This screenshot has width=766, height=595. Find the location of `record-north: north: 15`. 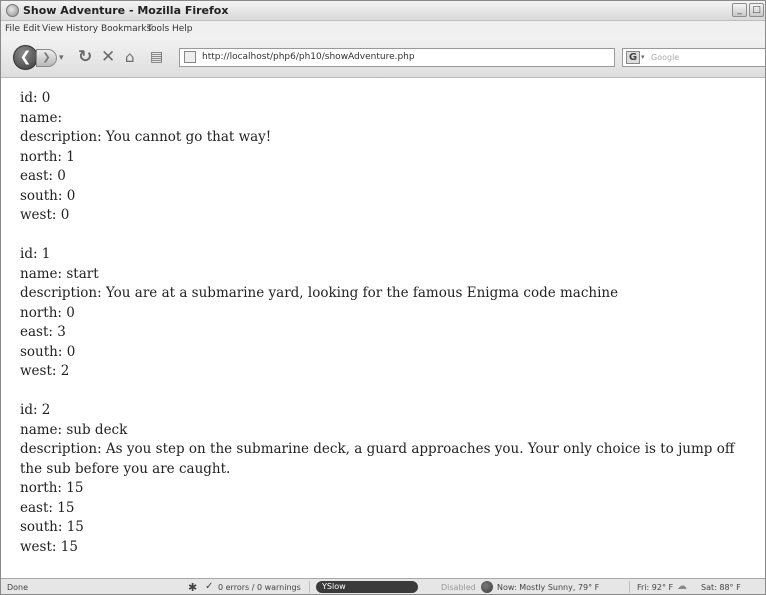

record-north: north: 15 is located at coordinates (52, 488).